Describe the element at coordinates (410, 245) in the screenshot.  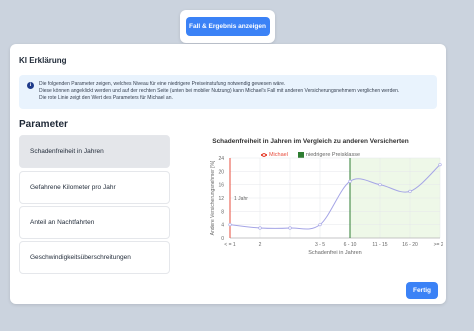
I see `x-tick-label: 16 - 20` at that location.